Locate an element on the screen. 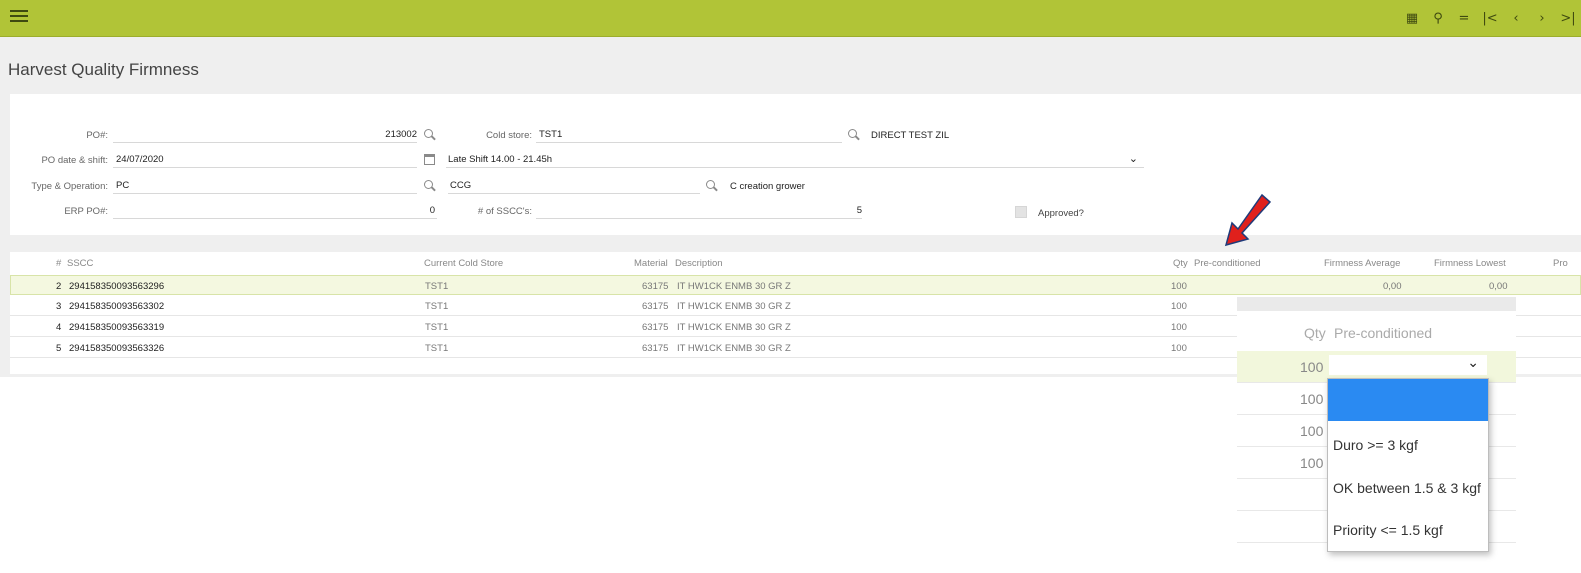 This screenshot has height=573, width=1581. page-title: Harvest Quality Firmness is located at coordinates (103, 69).